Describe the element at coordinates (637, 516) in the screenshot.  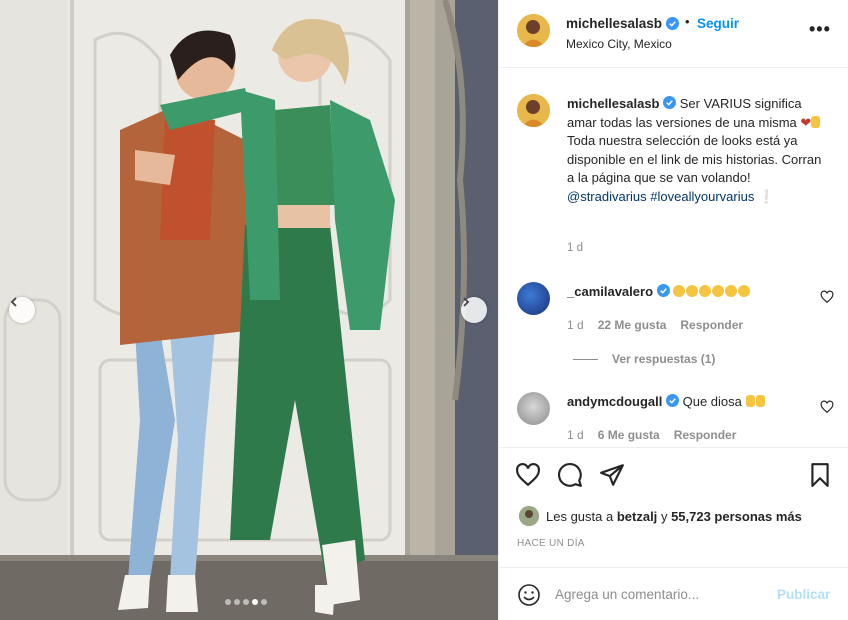
I see `liker-username: betzalj` at that location.